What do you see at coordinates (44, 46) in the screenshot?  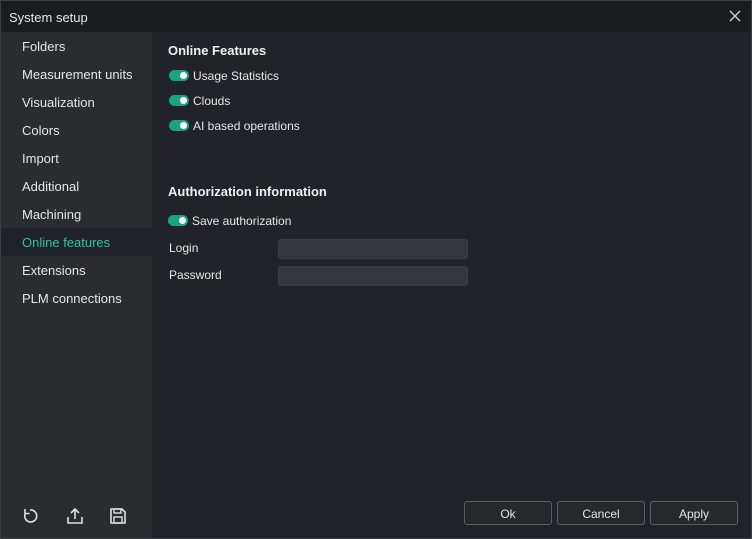 I see `sidebar-item-label: Folders` at bounding box center [44, 46].